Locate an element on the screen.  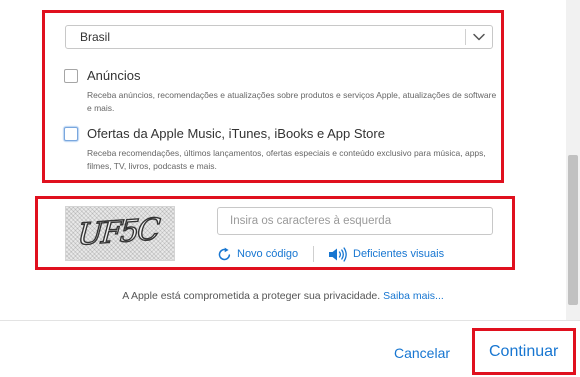
captcha-image: UF5C is located at coordinates (120, 233).